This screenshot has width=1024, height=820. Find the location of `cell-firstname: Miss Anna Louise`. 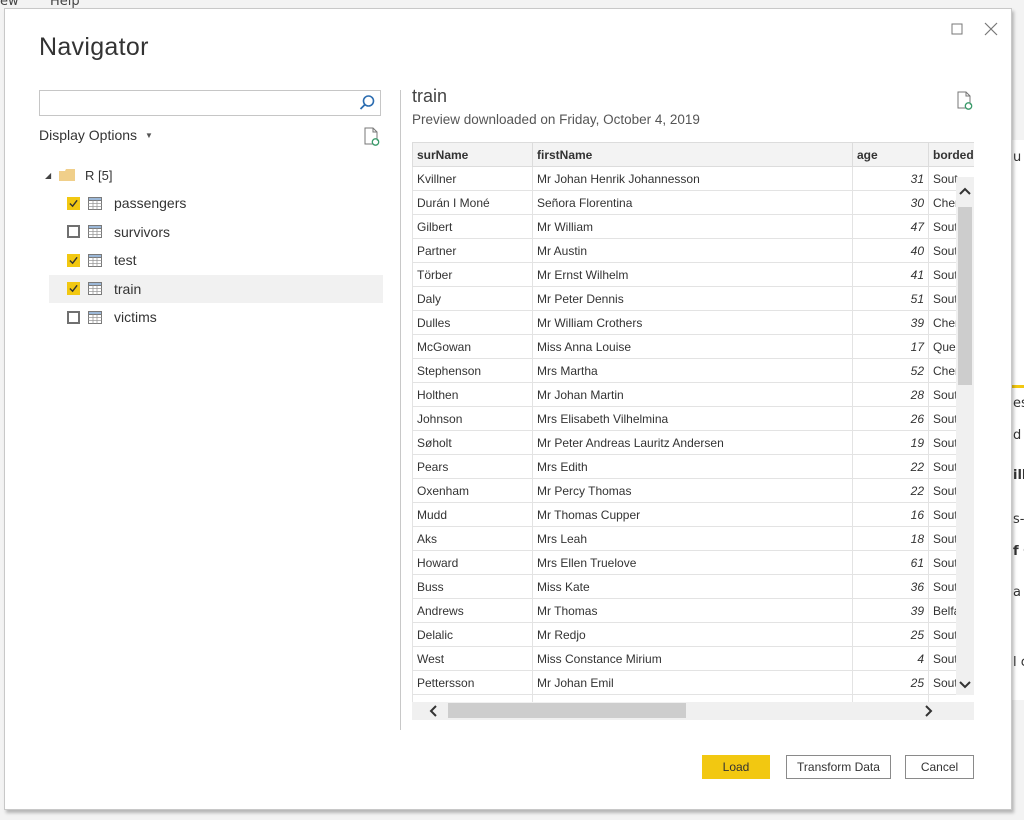

cell-firstname: Miss Anna Louise is located at coordinates (692, 346).